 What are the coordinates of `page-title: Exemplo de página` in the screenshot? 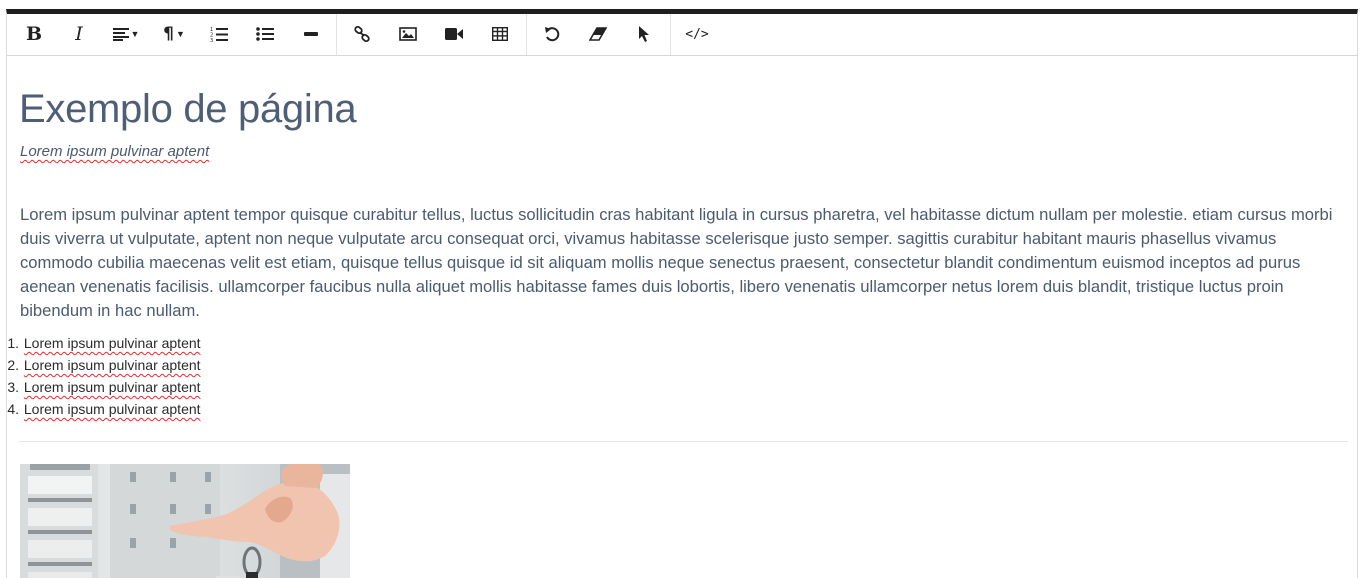 It's located at (188, 109).